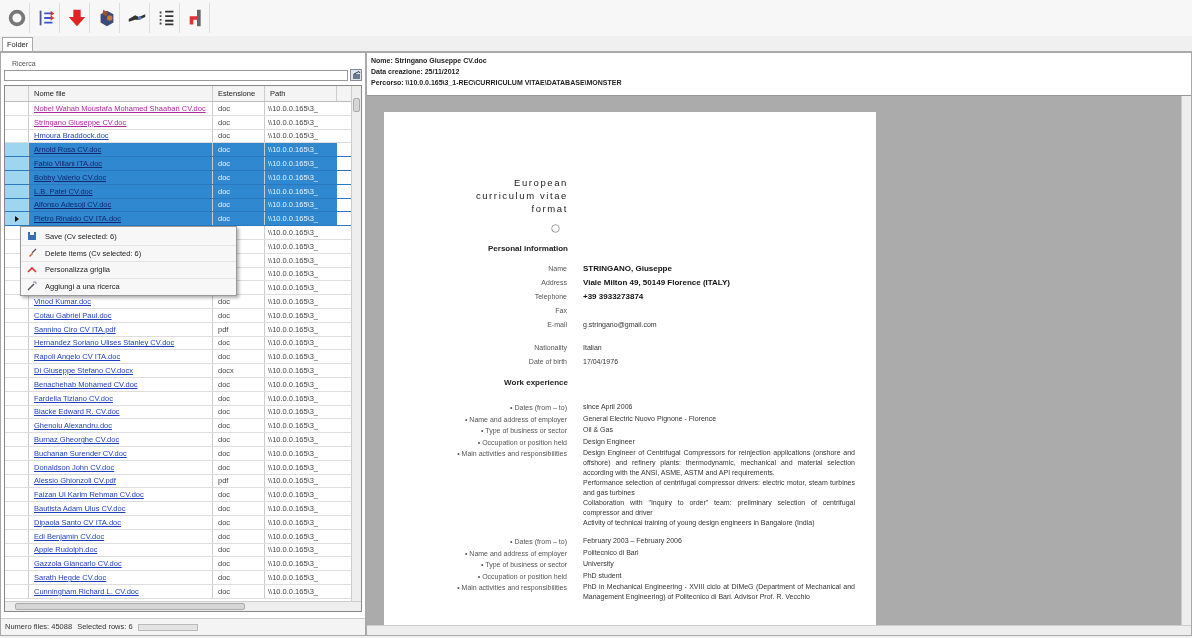 This screenshot has height=638, width=1192. Describe the element at coordinates (536, 383) in the screenshot. I see `section-heading: Work experience` at that location.